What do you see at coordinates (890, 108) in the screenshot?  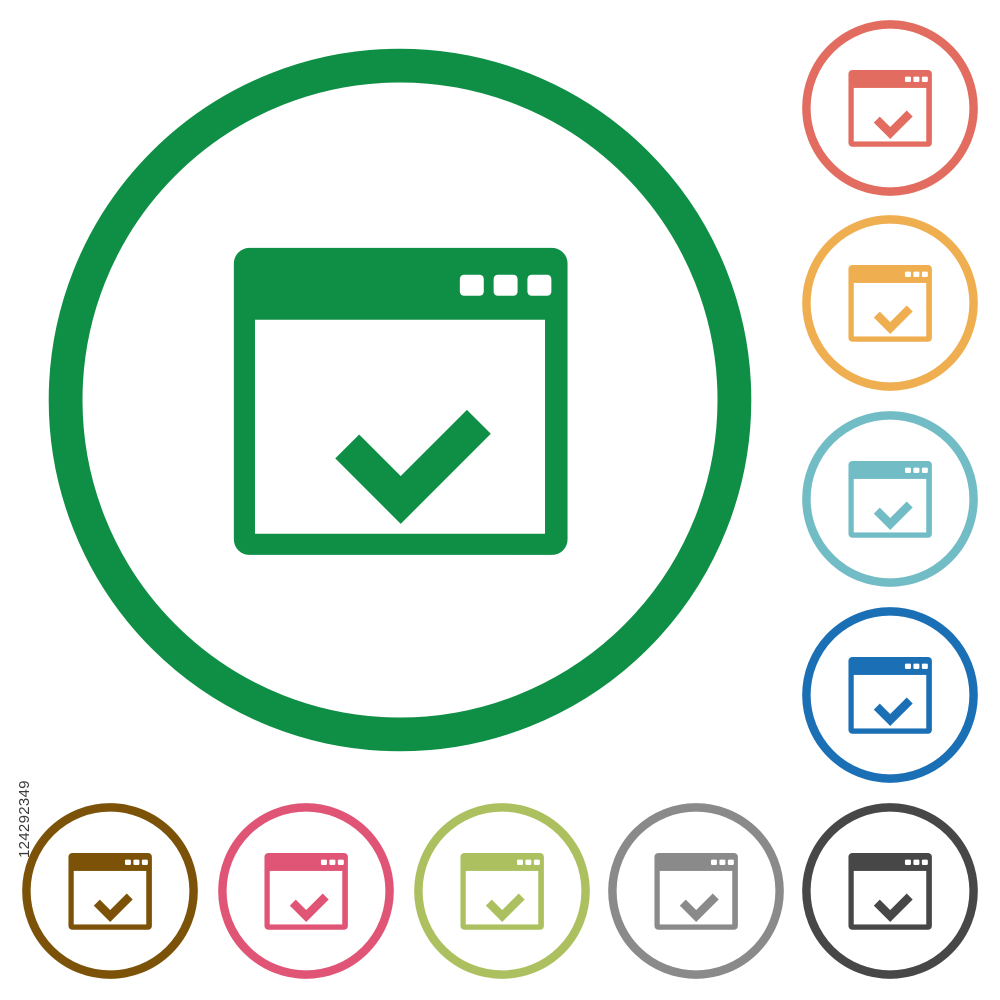 I see `application-ok-icon-red` at bounding box center [890, 108].